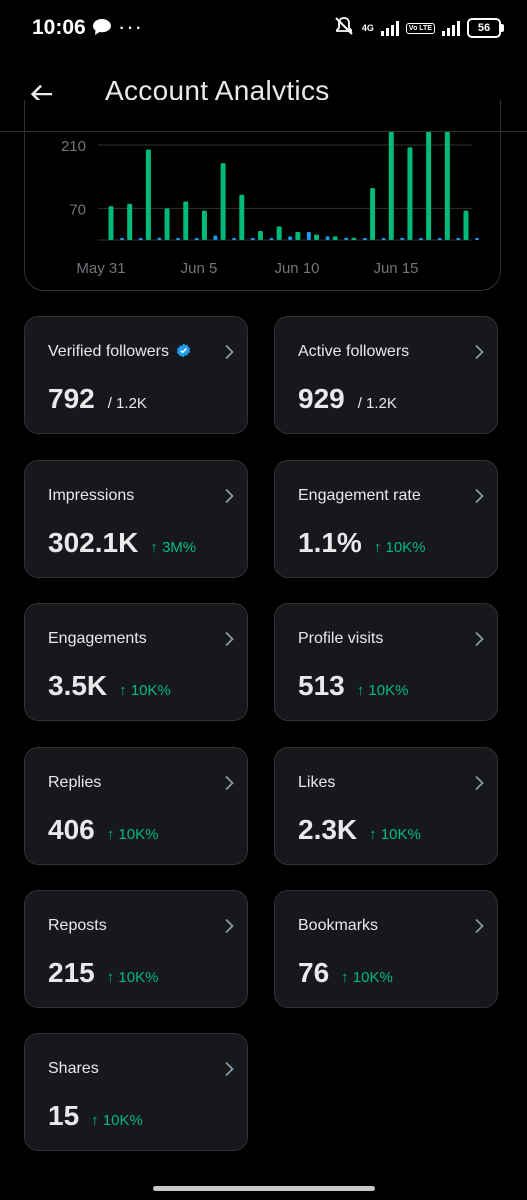  Describe the element at coordinates (100, 268) in the screenshot. I see `x-tick-label: May 31` at that location.